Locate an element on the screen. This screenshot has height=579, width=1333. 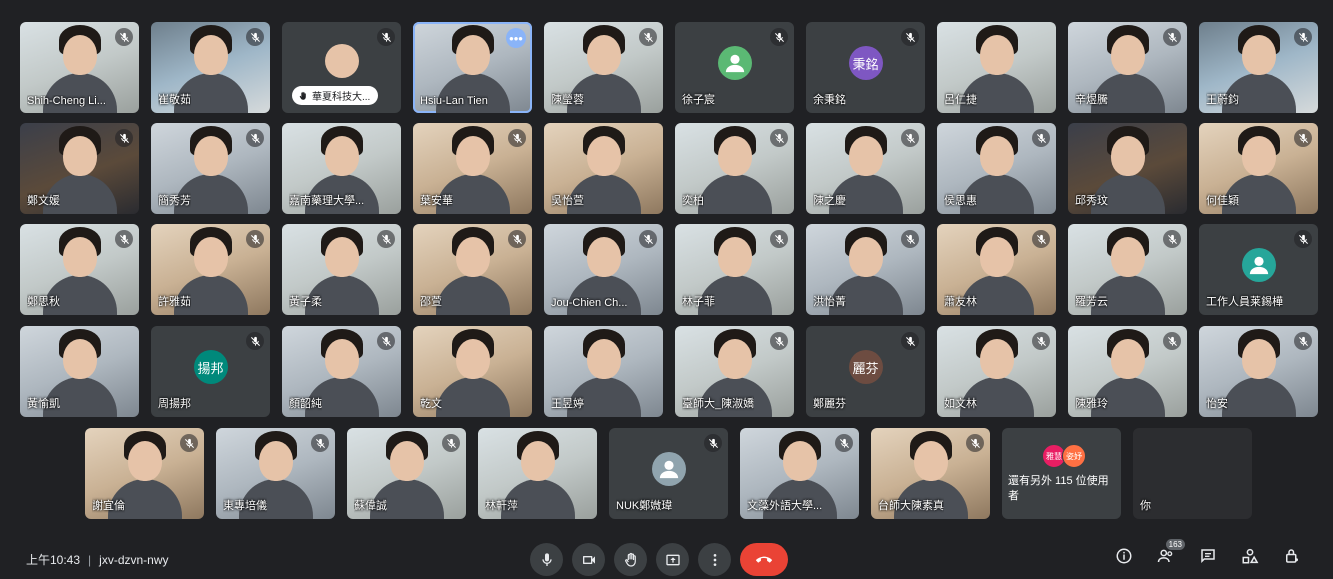
participant-tile: 黃愉凱 is located at coordinates (79, 371).